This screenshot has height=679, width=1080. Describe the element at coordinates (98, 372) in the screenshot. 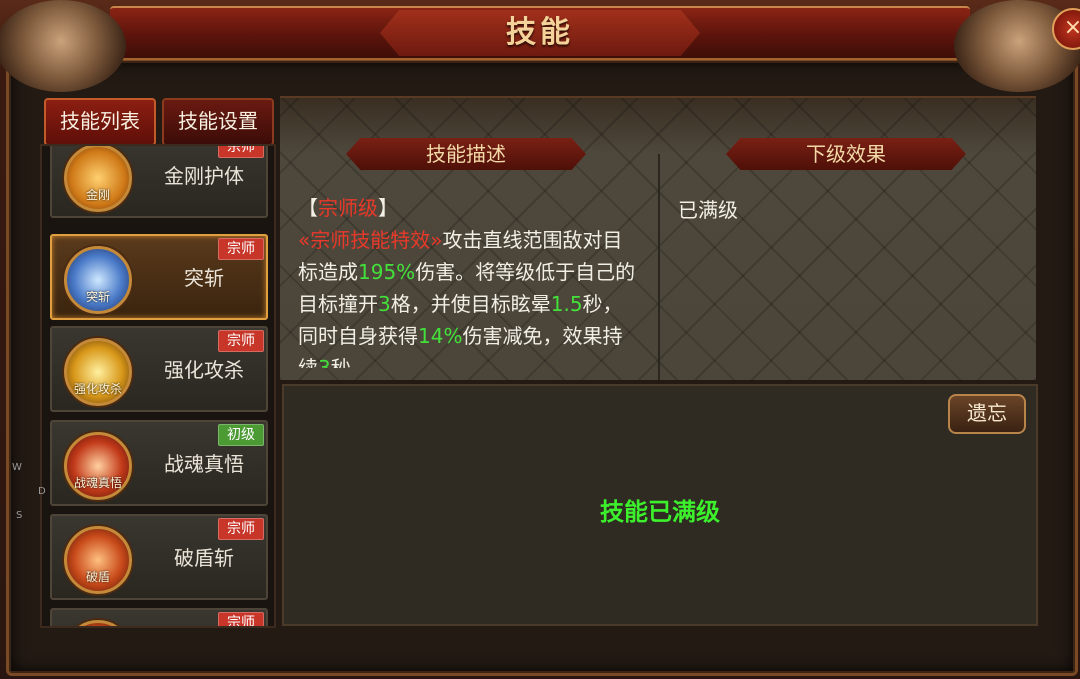

I see `enhanced-attack-skill-icon: 强化攻杀` at that location.